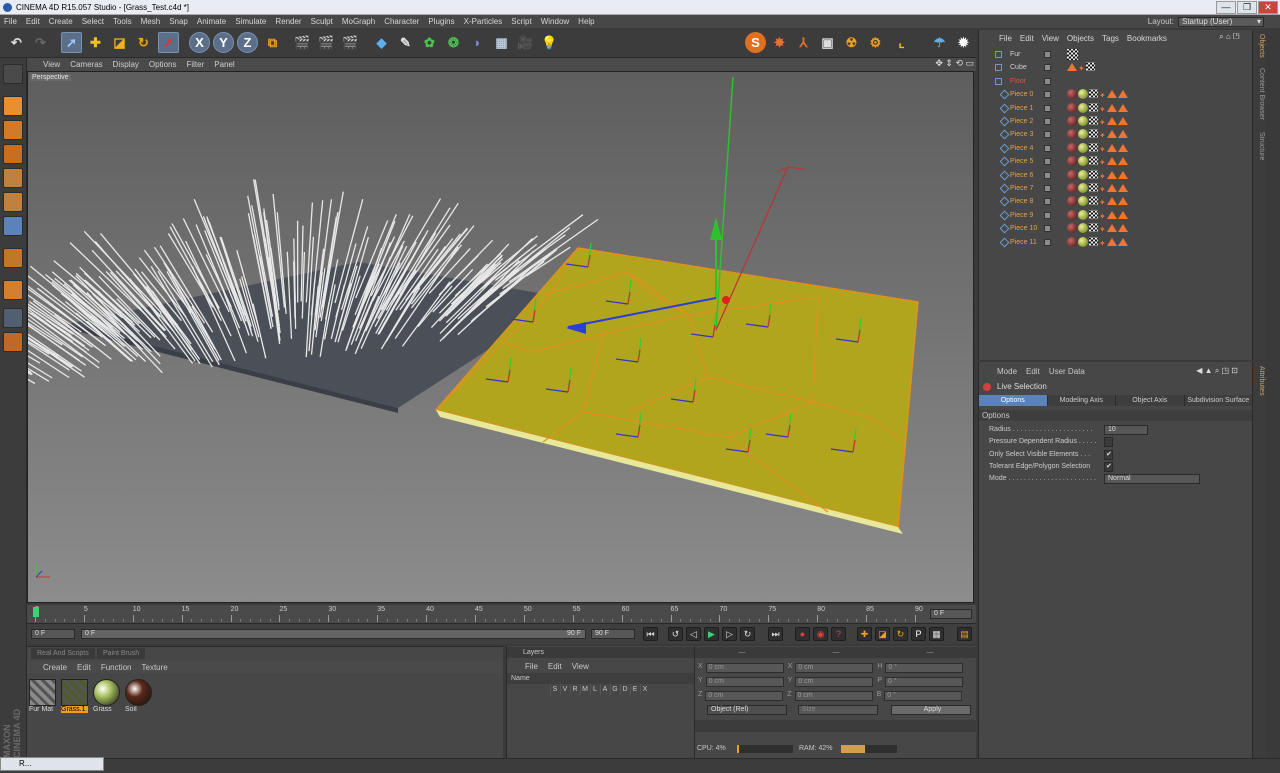  What do you see at coordinates (247, 42) in the screenshot?
I see `z-axis-lock-button: Z` at bounding box center [247, 42].